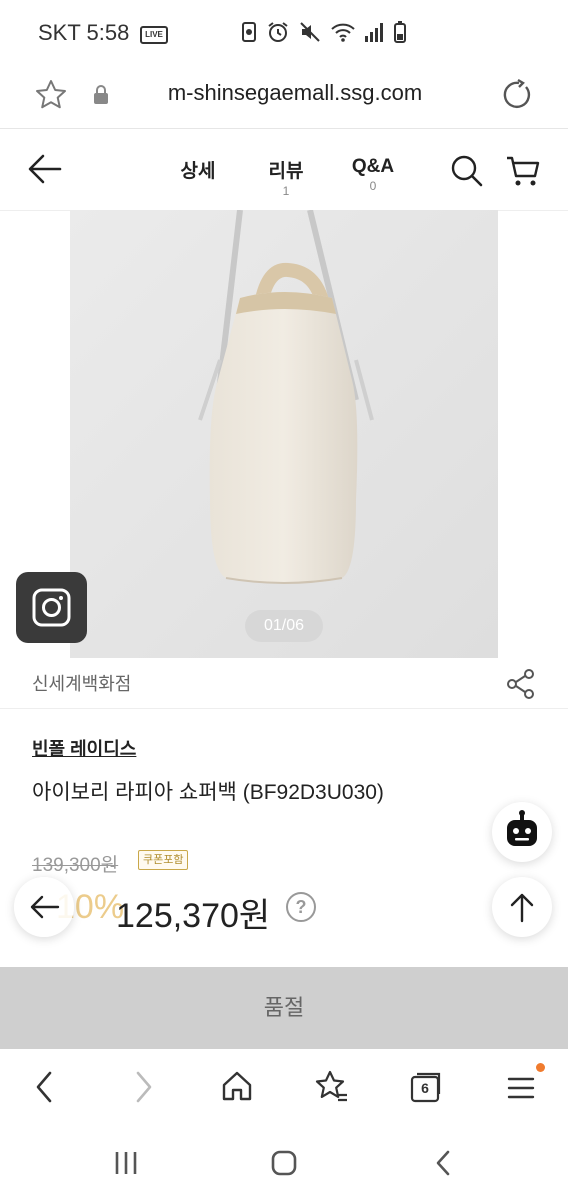 The height and width of the screenshot is (1200, 568). What do you see at coordinates (467, 171) in the screenshot?
I see `search-icon` at bounding box center [467, 171].